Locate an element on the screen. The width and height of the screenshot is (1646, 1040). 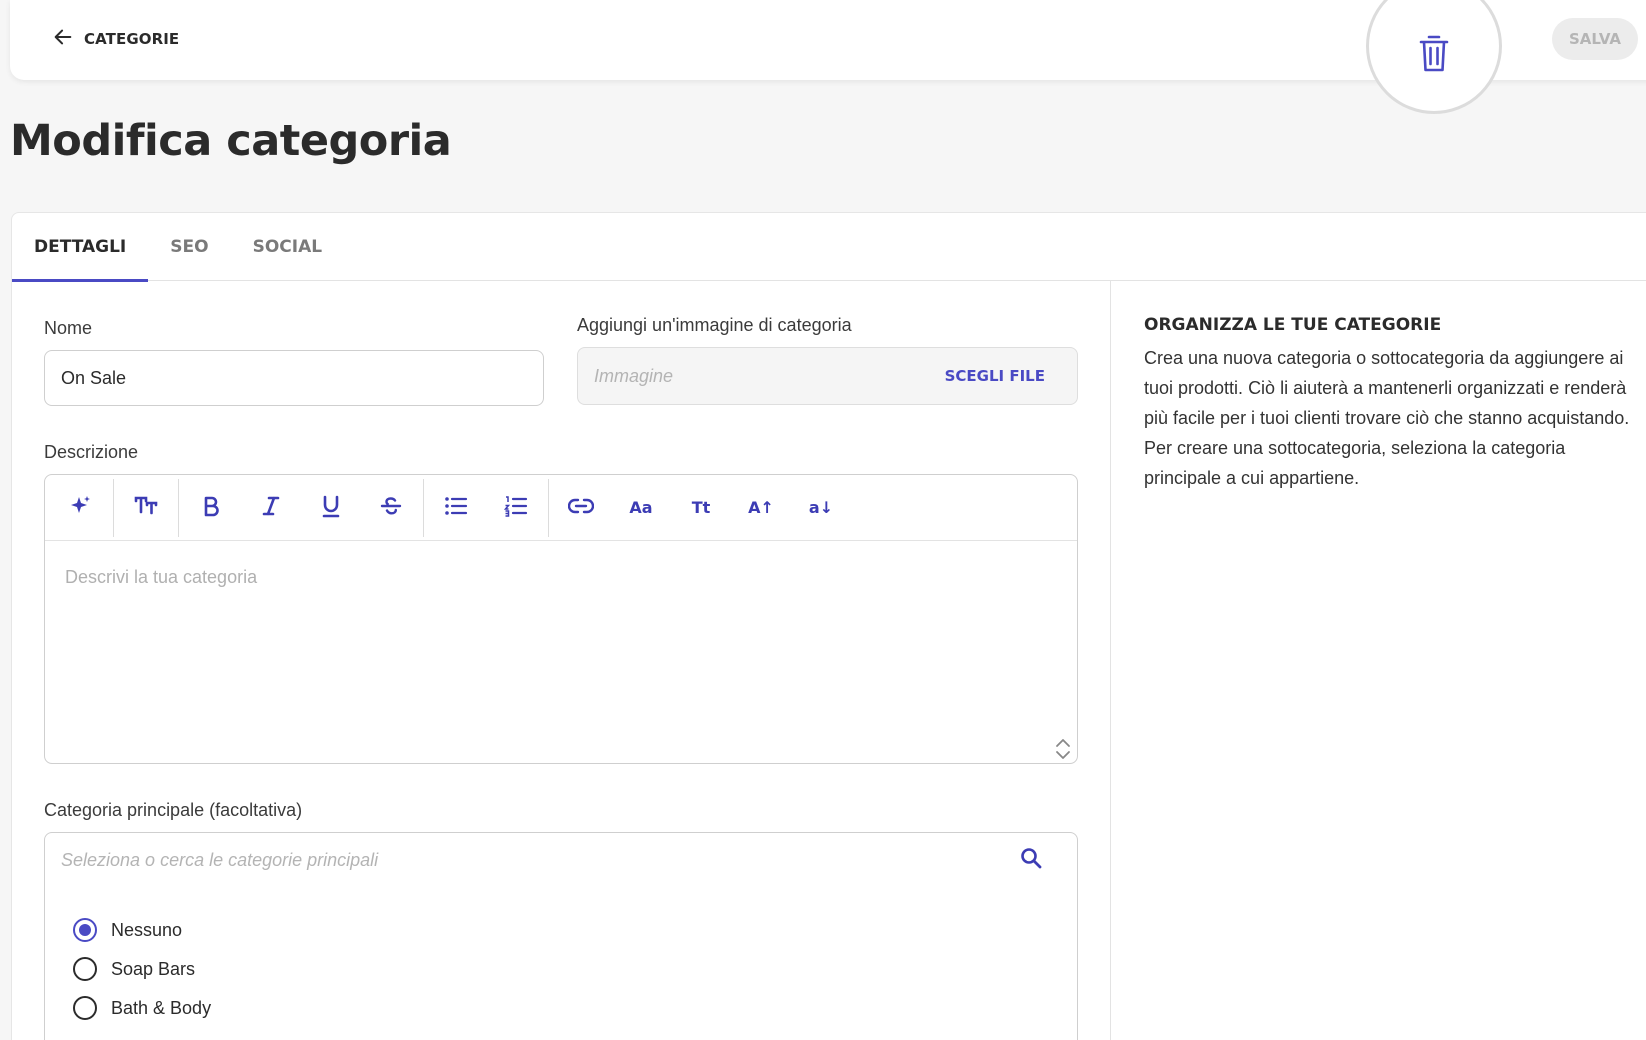
image-file-input: Immagine SCEGLI FILE is located at coordinates (827, 376).